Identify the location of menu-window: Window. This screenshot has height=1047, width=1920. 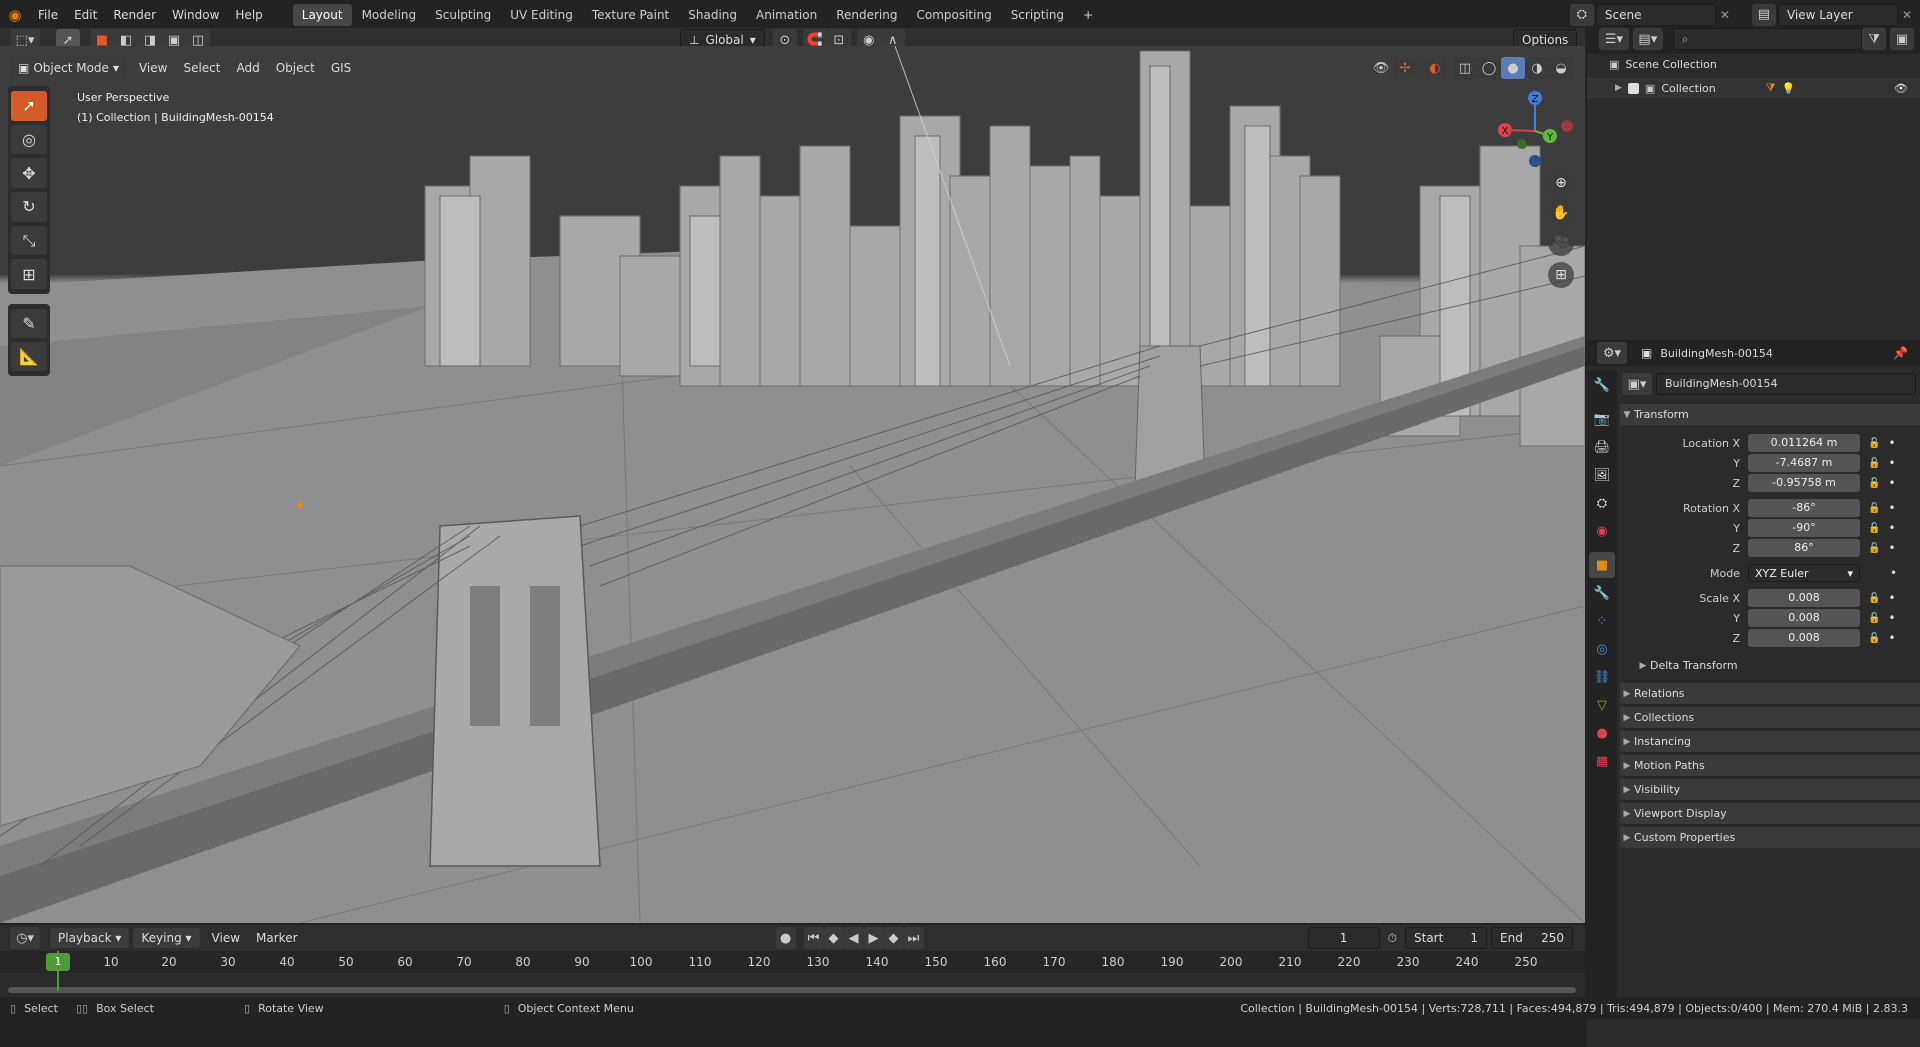
(195, 15).